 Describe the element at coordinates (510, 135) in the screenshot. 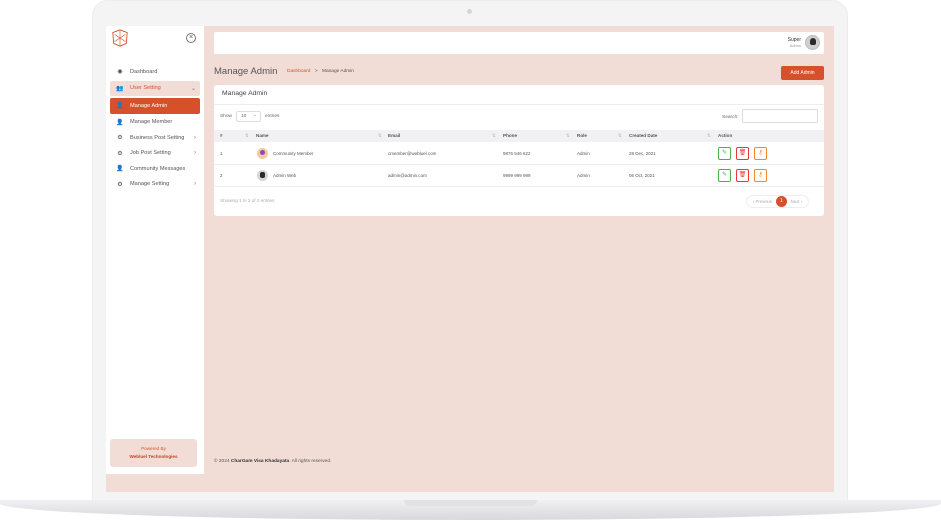

I see `column-header-phone: Phone` at that location.